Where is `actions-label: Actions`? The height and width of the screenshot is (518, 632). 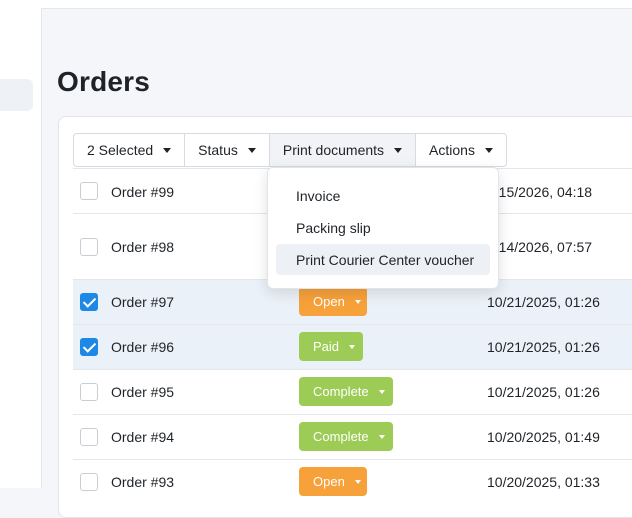 actions-label: Actions is located at coordinates (452, 150).